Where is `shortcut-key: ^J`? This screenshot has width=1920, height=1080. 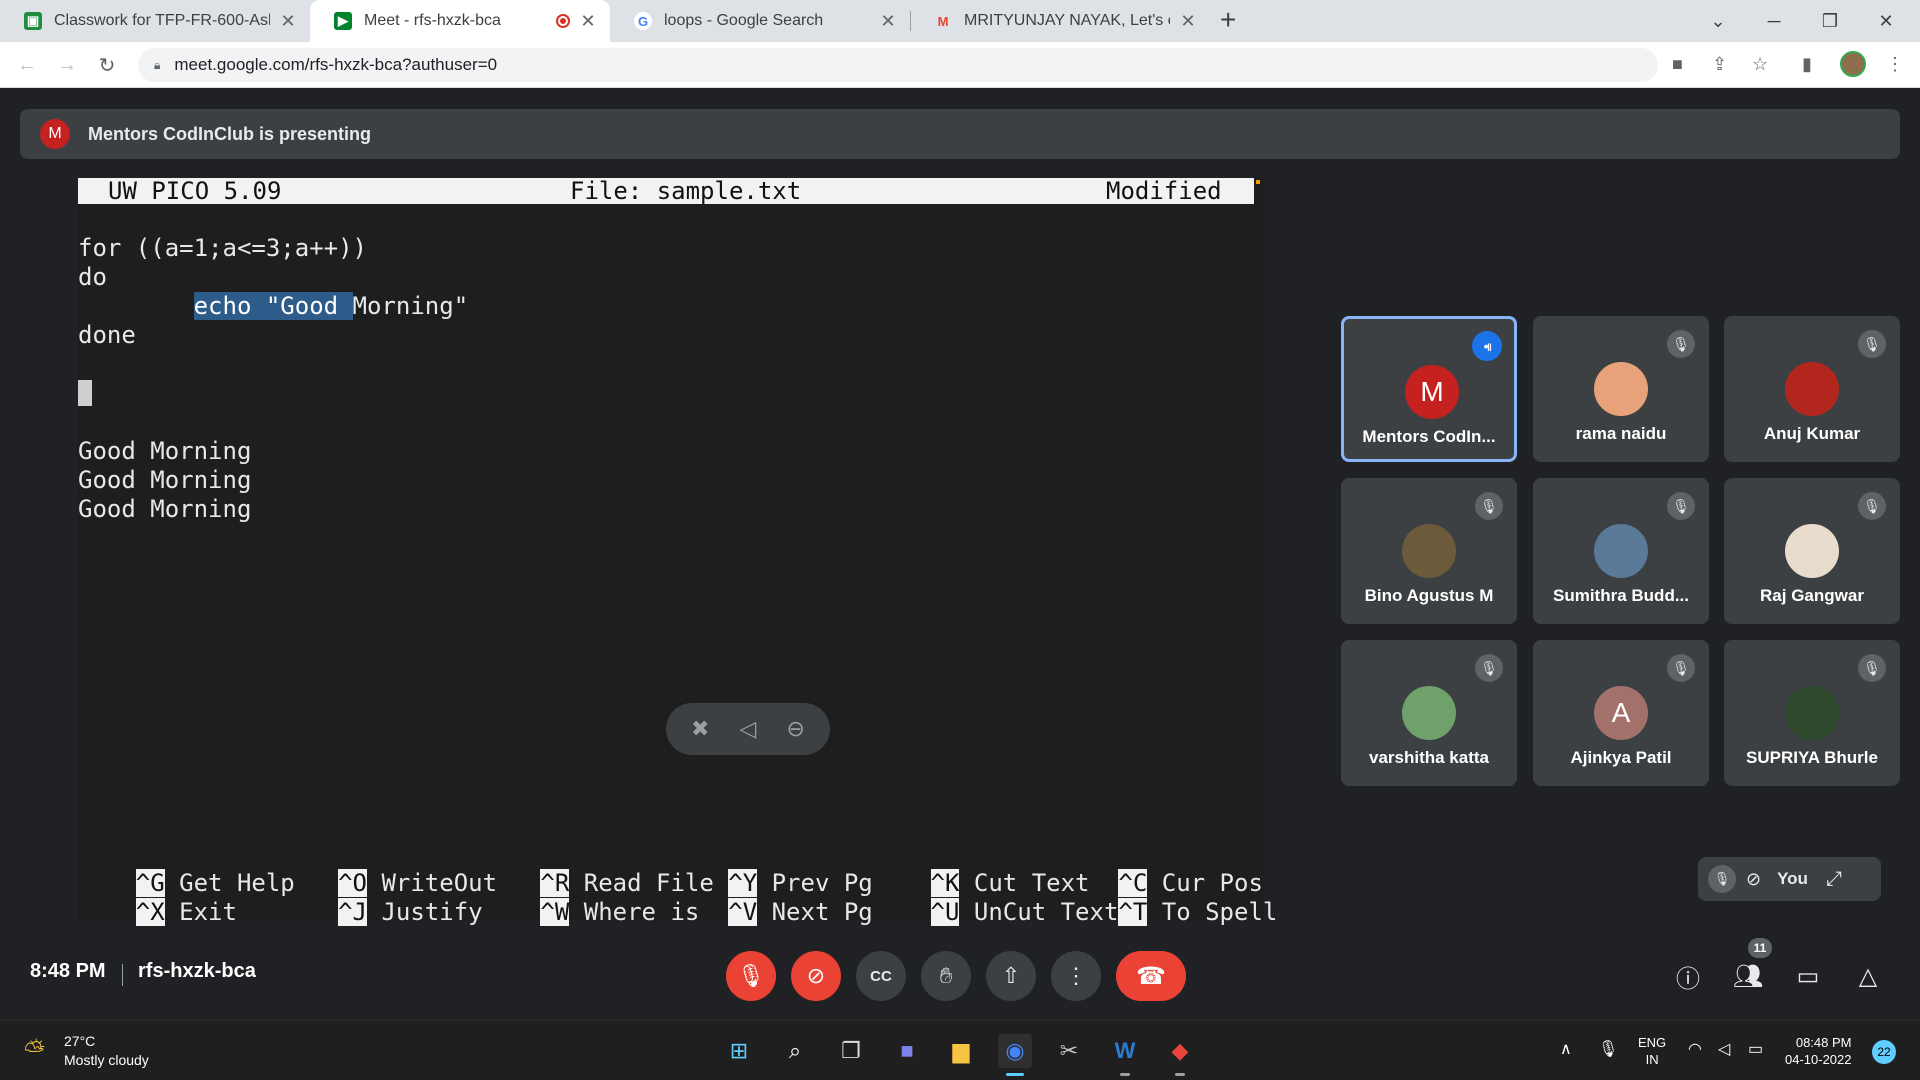 shortcut-key: ^J is located at coordinates (352, 912).